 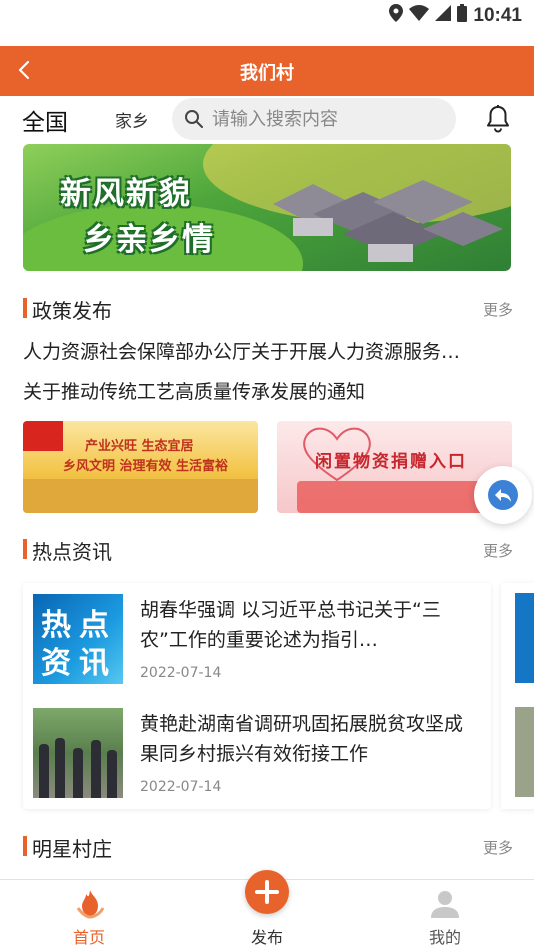 What do you see at coordinates (396, 15) in the screenshot?
I see `location-icon` at bounding box center [396, 15].